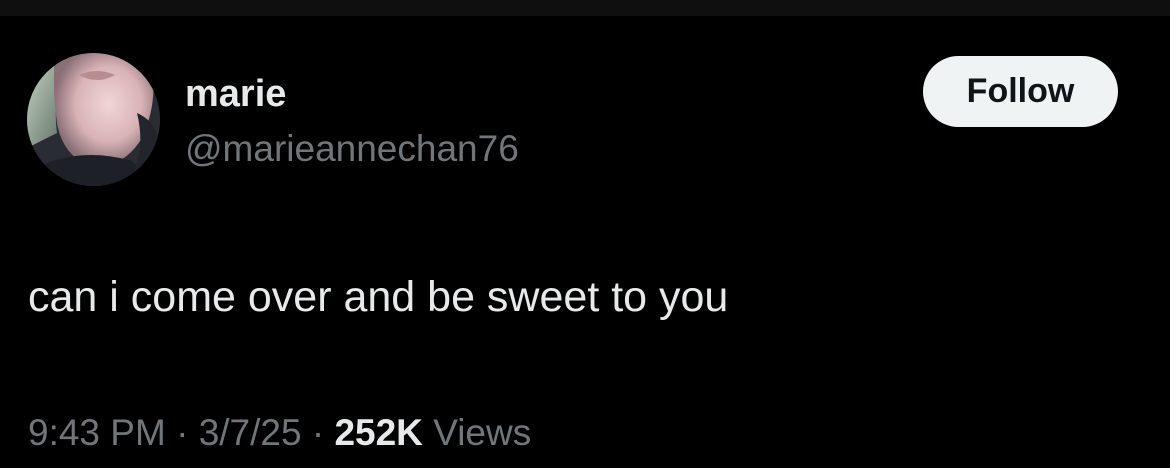 This screenshot has height=468, width=1170. What do you see at coordinates (97, 432) in the screenshot?
I see `tweet-time: 9:43 PM` at bounding box center [97, 432].